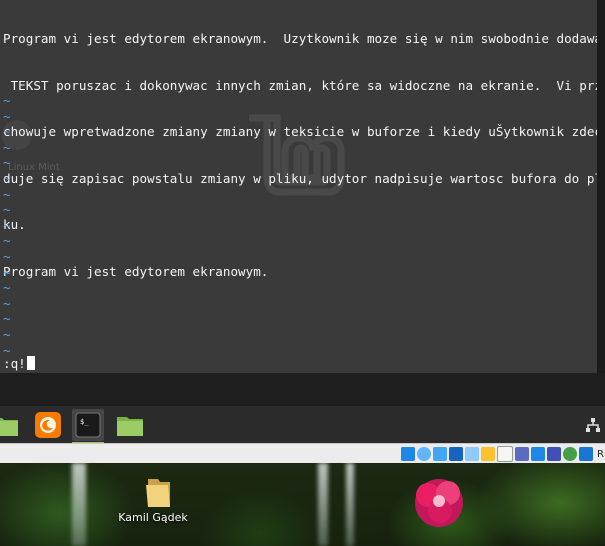 The height and width of the screenshot is (546, 605). Describe the element at coordinates (440, 454) in the screenshot. I see `audio-icon` at that location.